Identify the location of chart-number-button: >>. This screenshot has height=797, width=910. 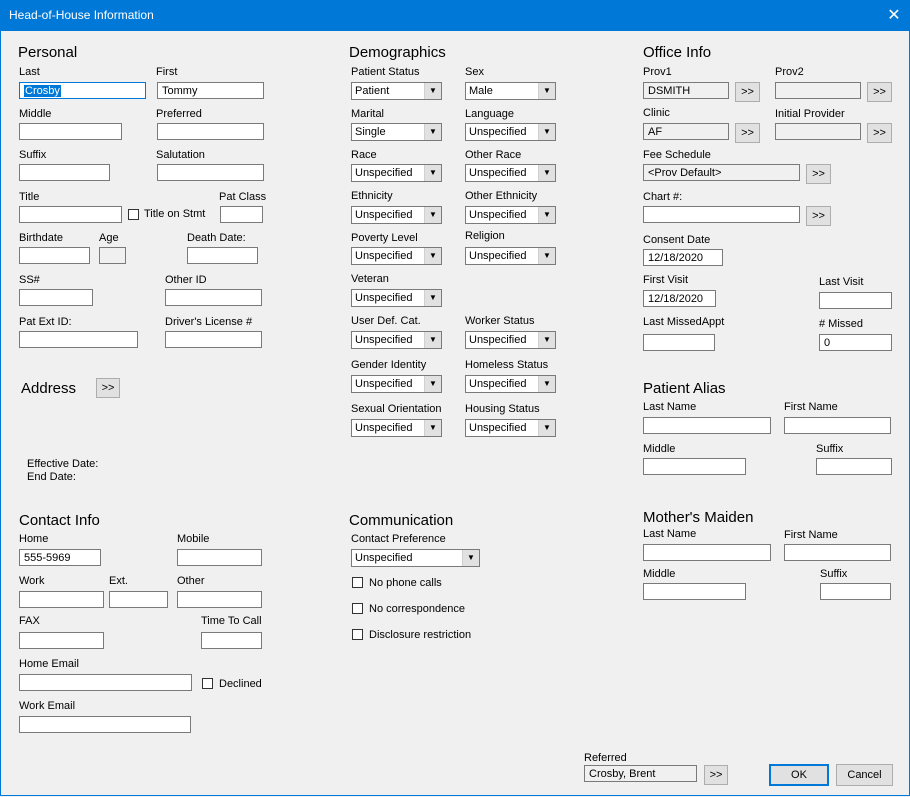
(818, 216).